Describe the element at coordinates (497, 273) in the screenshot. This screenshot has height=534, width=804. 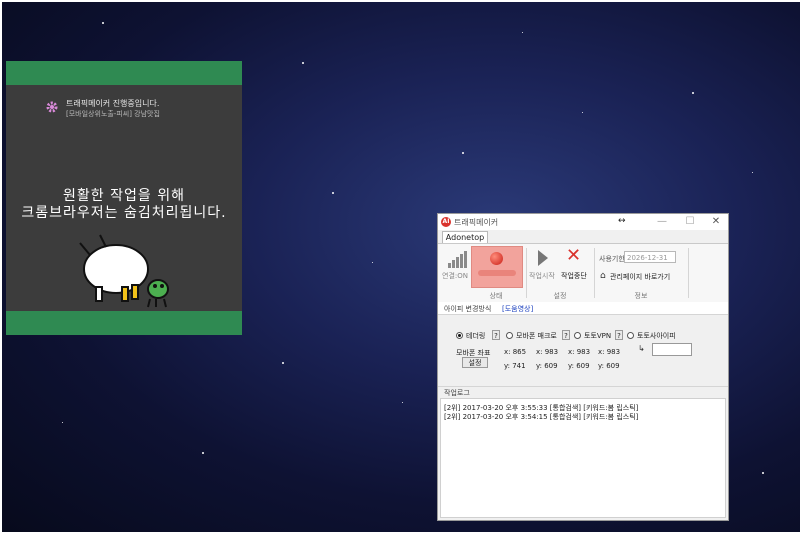
I see `status-redacted-text` at that location.